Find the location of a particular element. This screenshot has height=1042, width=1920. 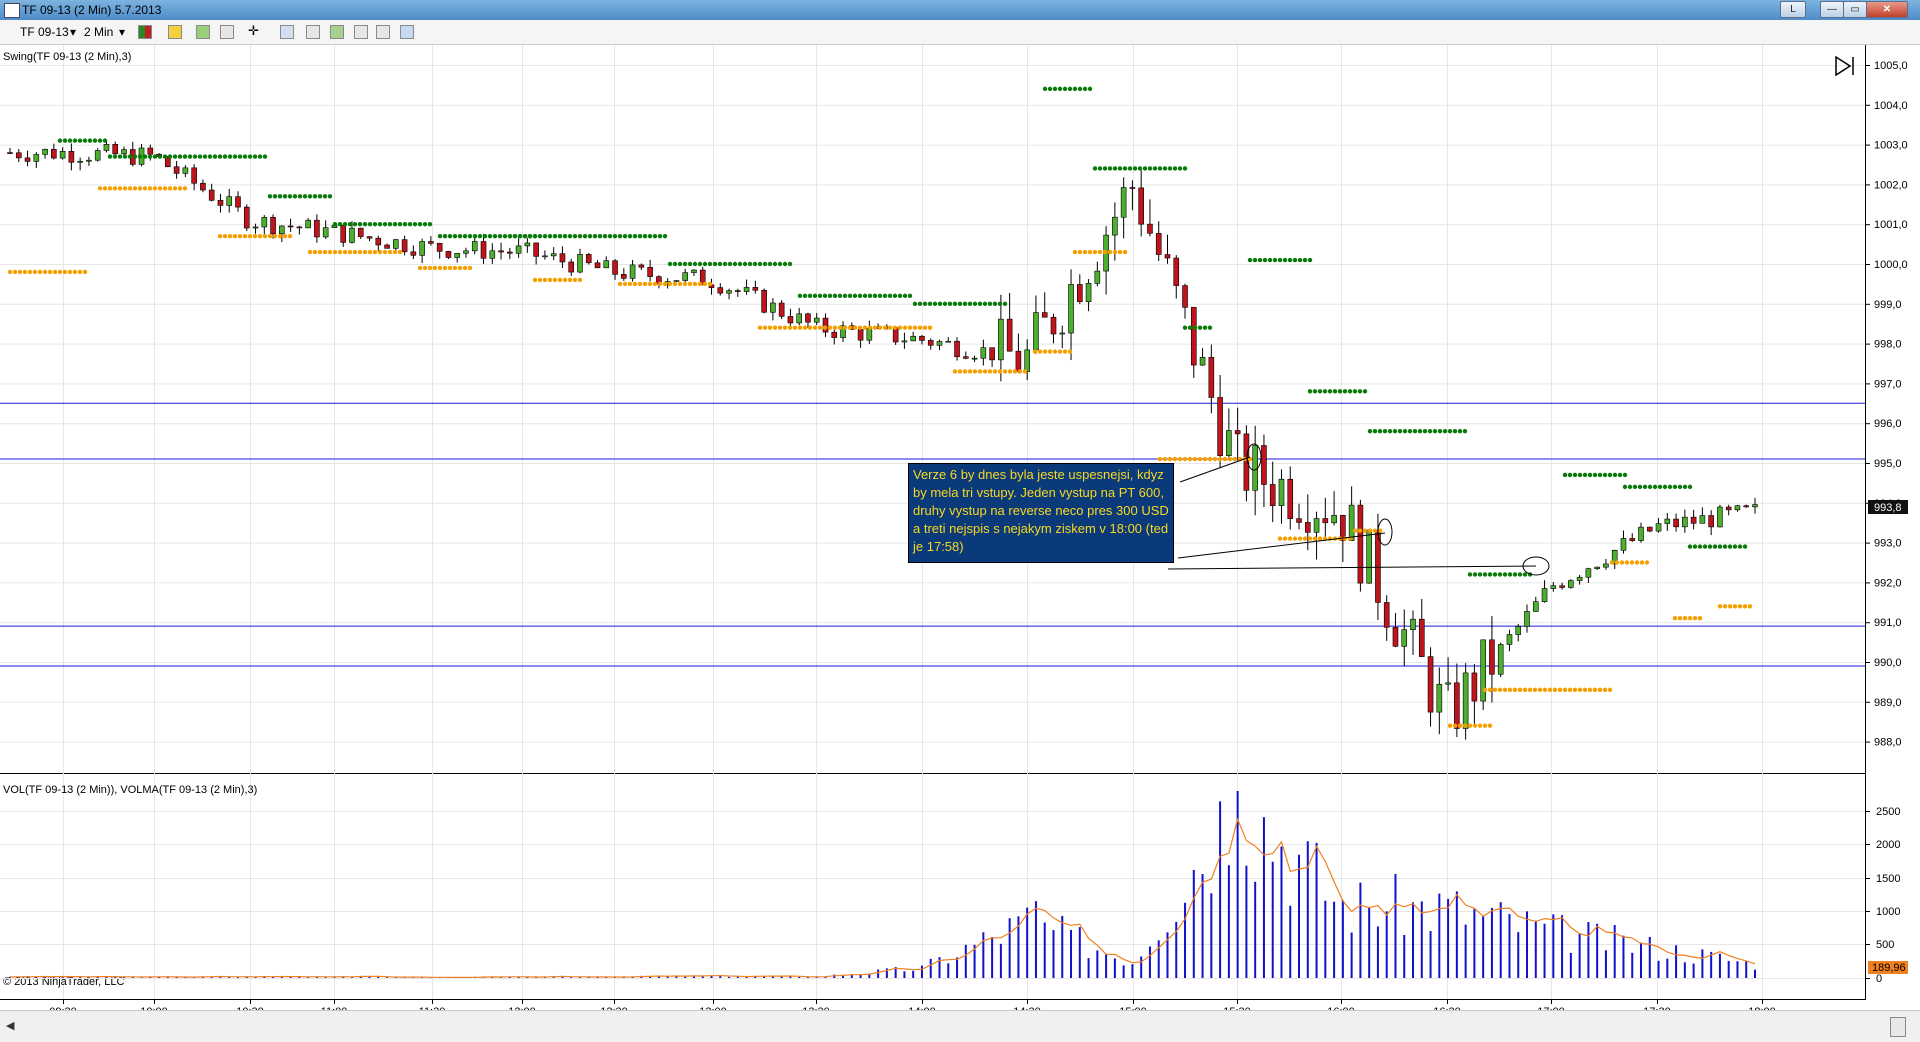

link-button: L is located at coordinates (1793, 9).